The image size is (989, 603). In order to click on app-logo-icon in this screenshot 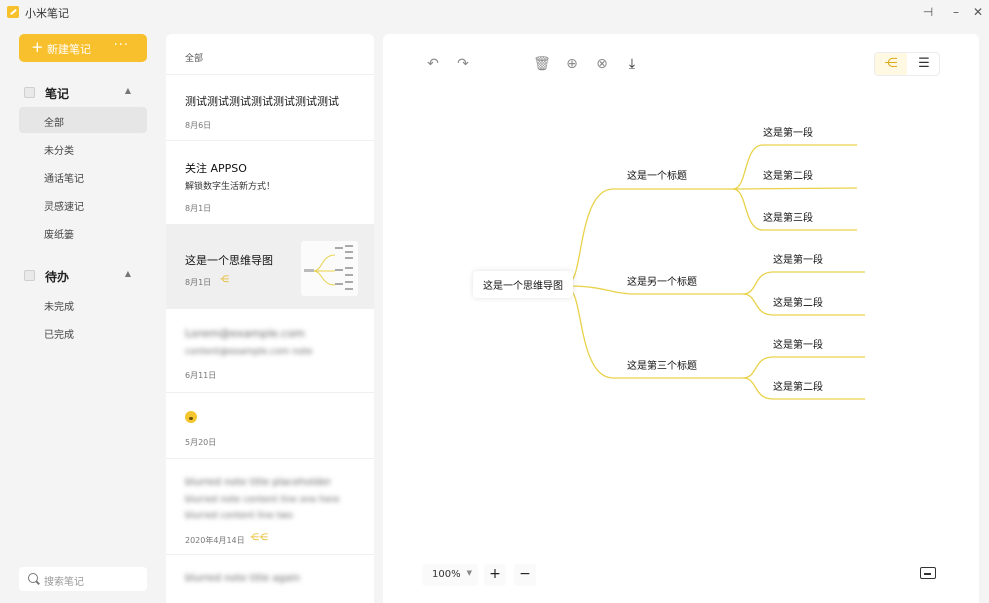, I will do `click(13, 12)`.